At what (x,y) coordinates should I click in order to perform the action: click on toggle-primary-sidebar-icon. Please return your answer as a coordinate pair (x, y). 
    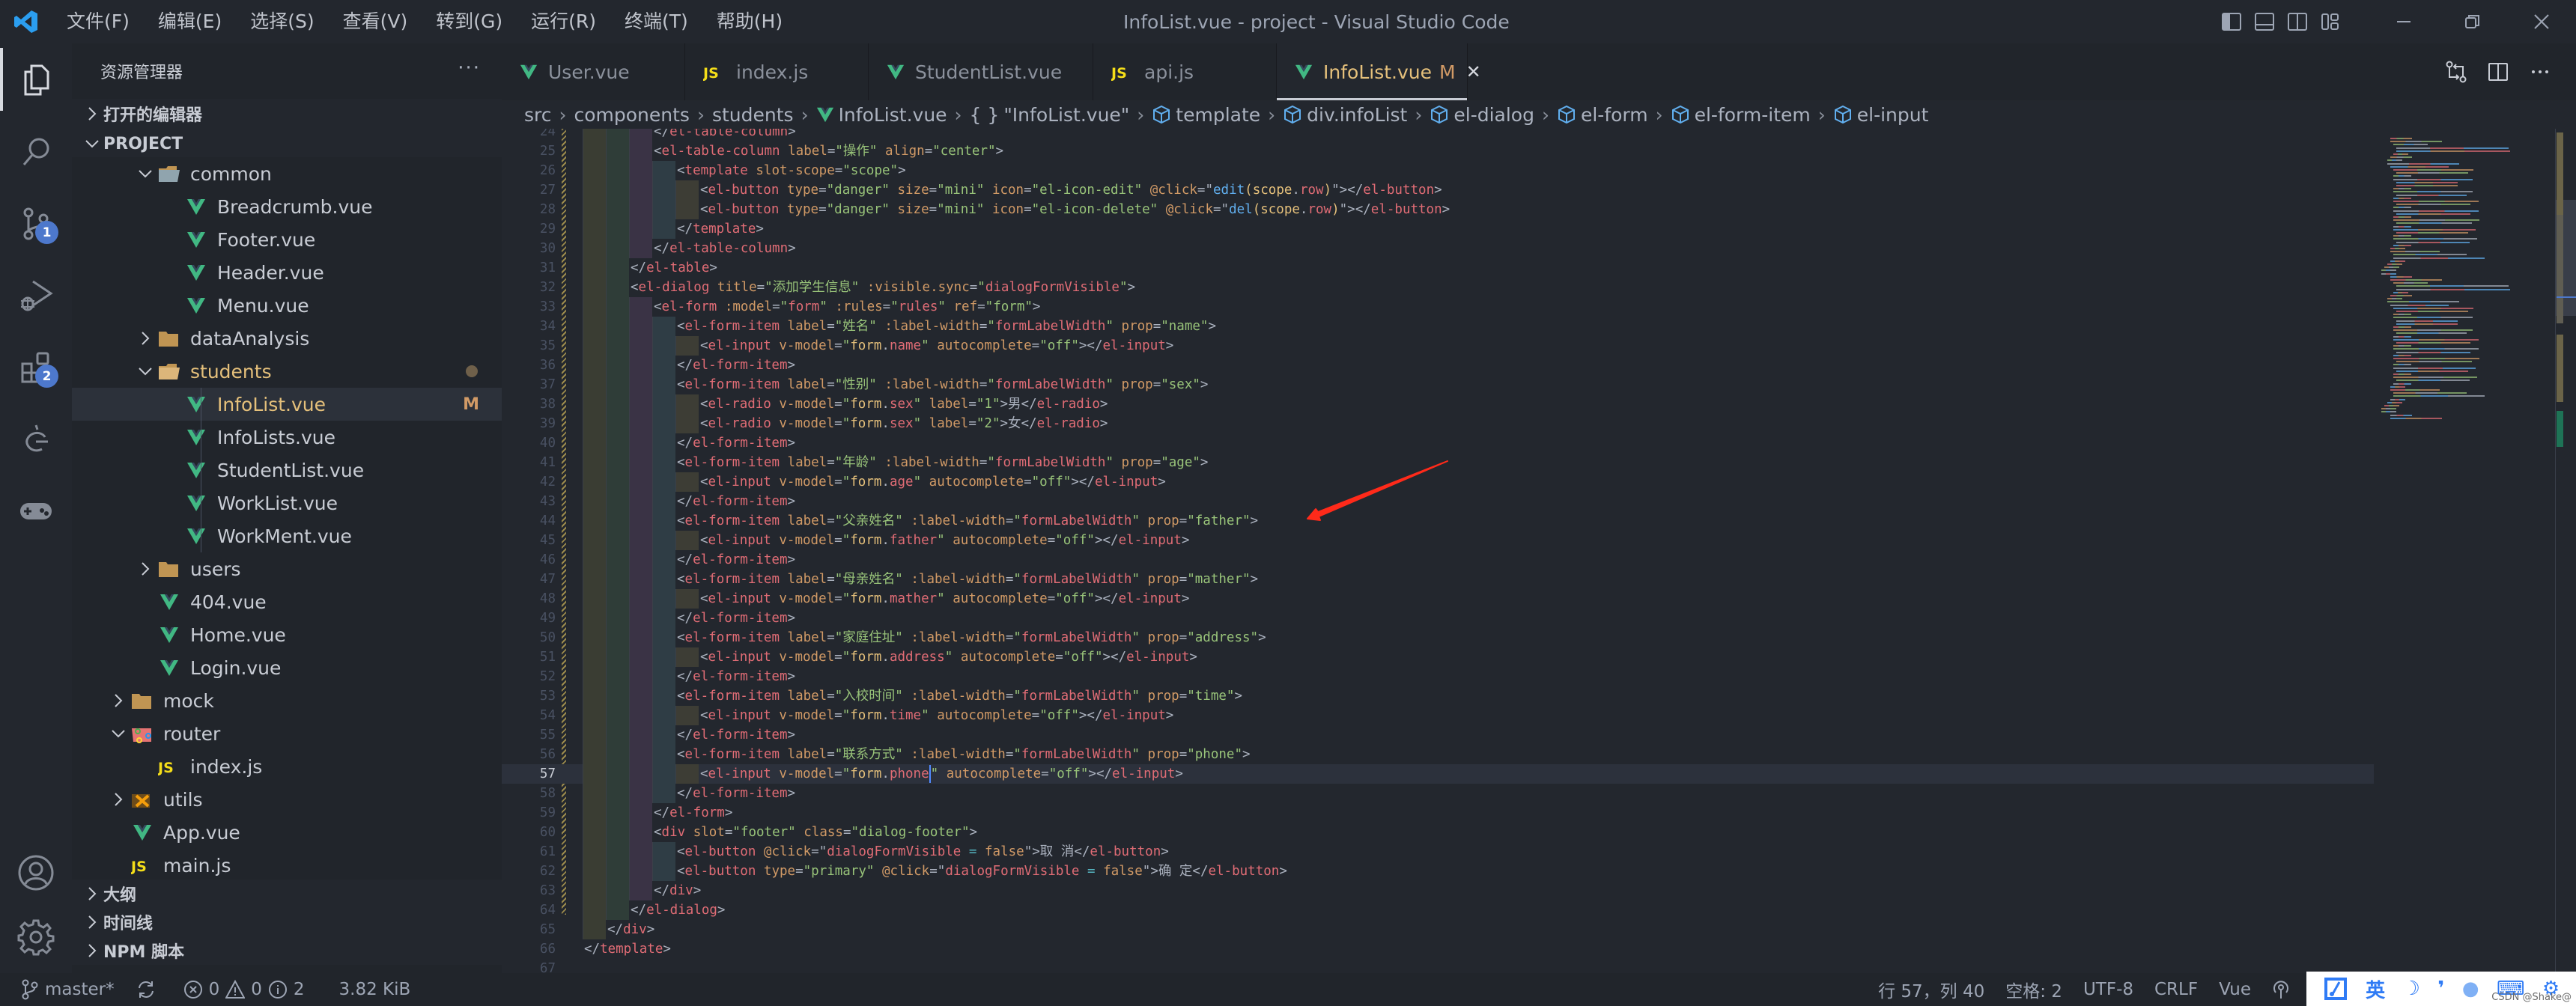
    Looking at the image, I should click on (2231, 21).